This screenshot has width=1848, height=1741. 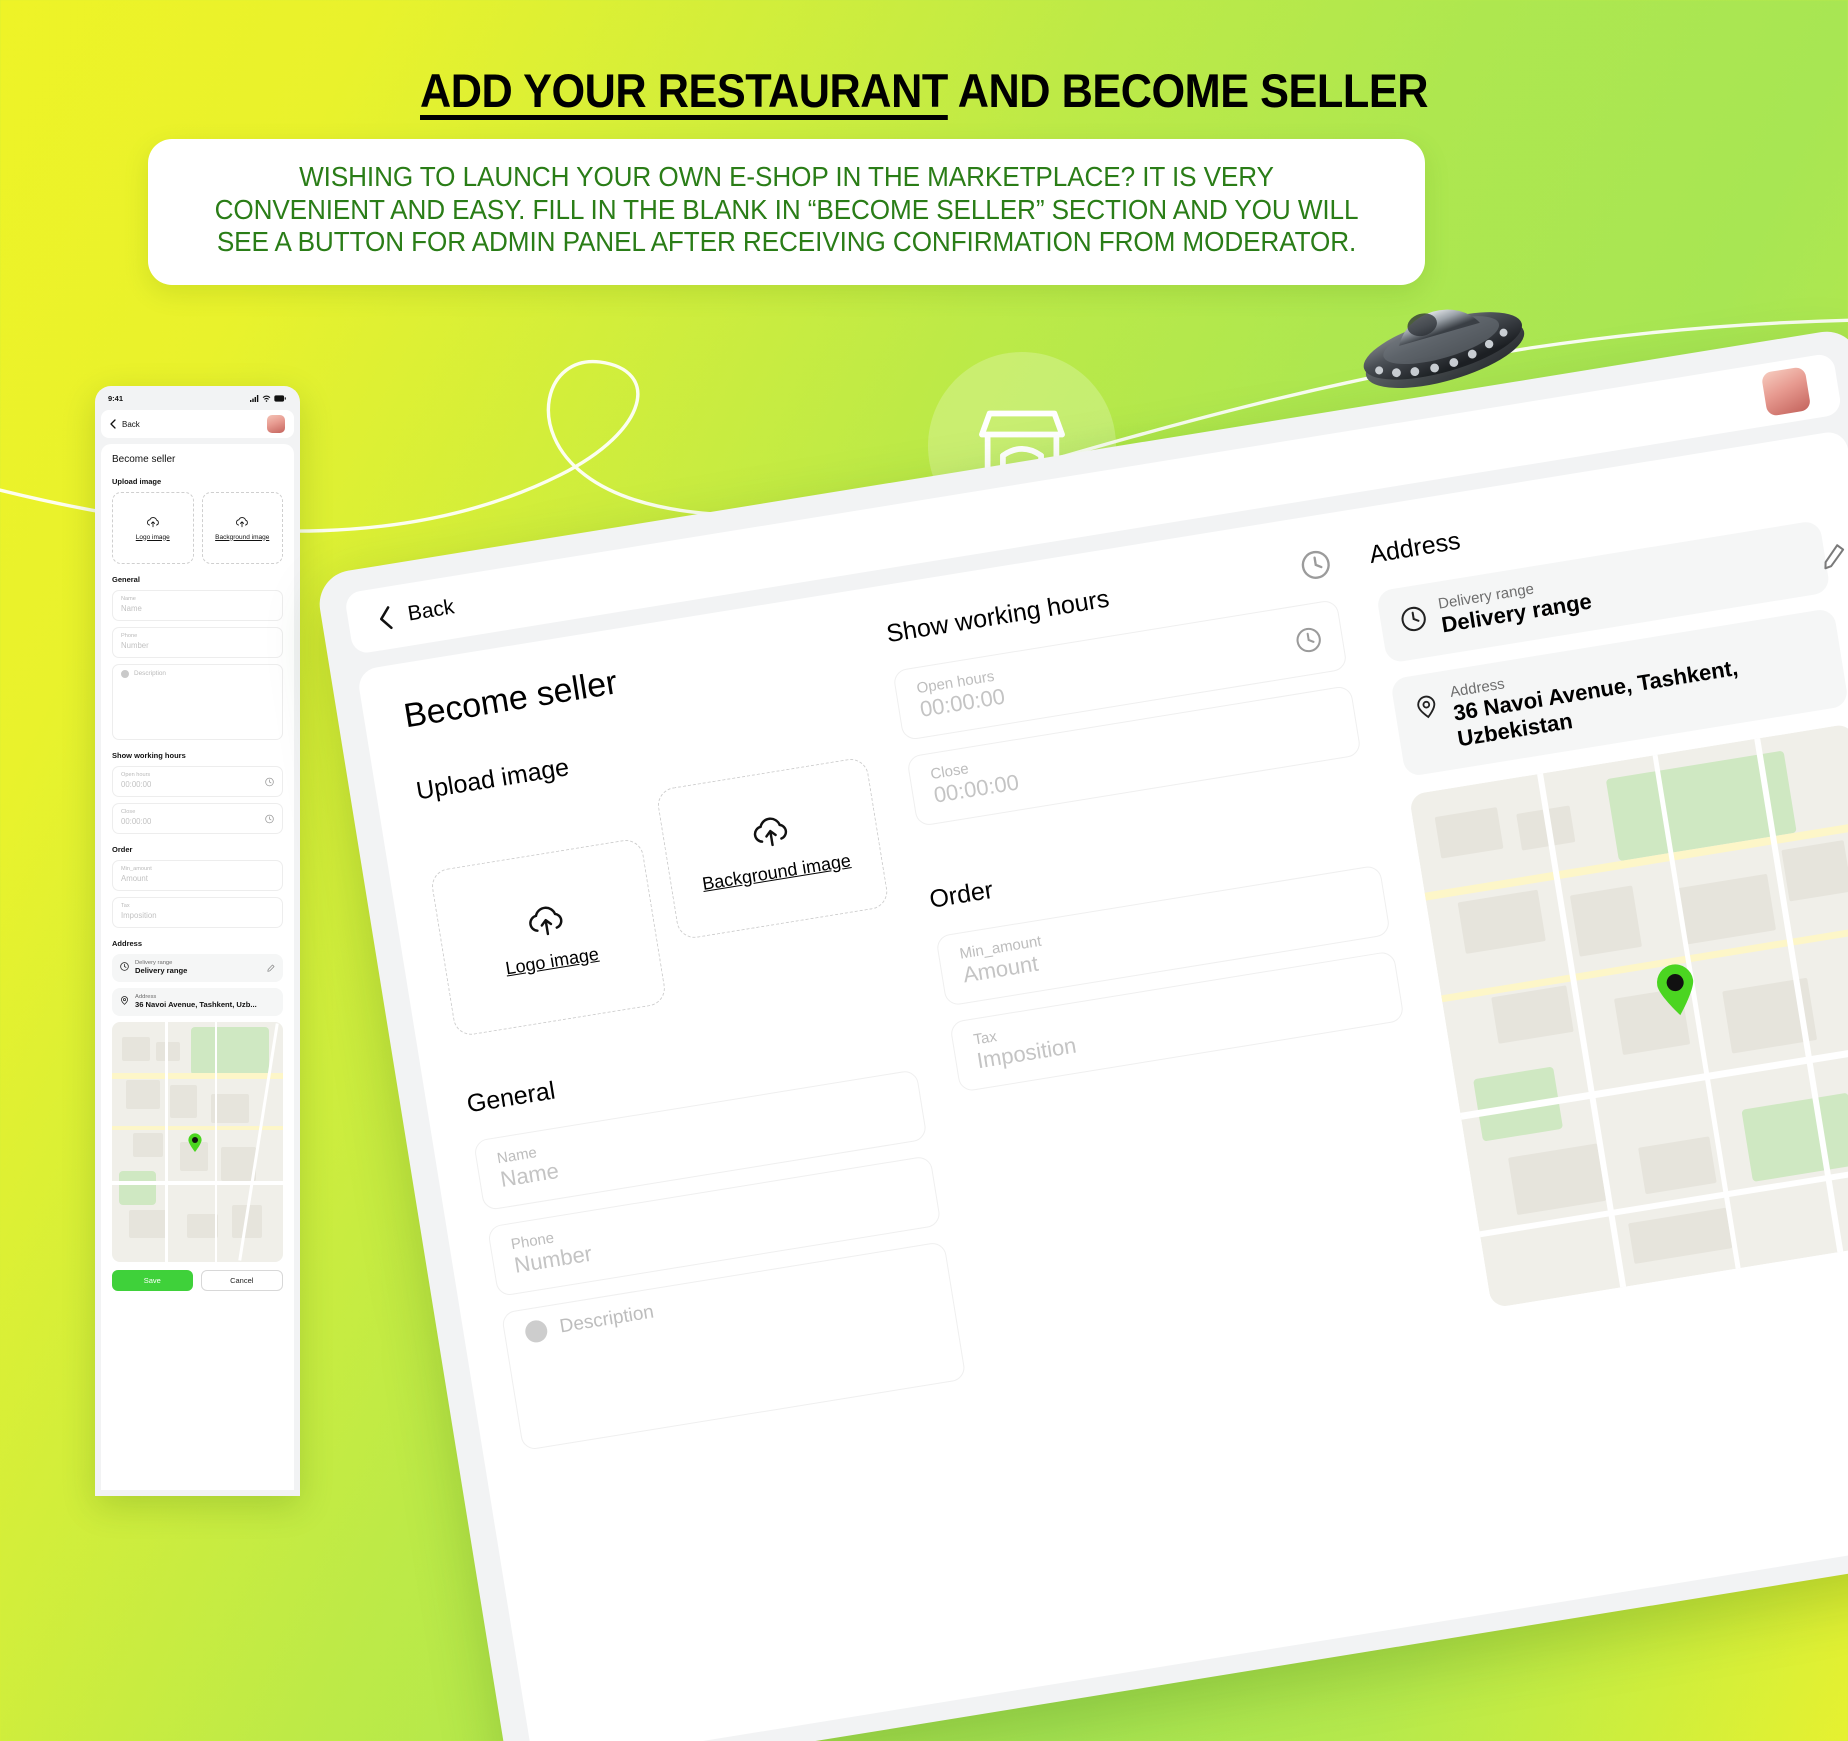 I want to click on description-field-label: Description, so click(x=197, y=674).